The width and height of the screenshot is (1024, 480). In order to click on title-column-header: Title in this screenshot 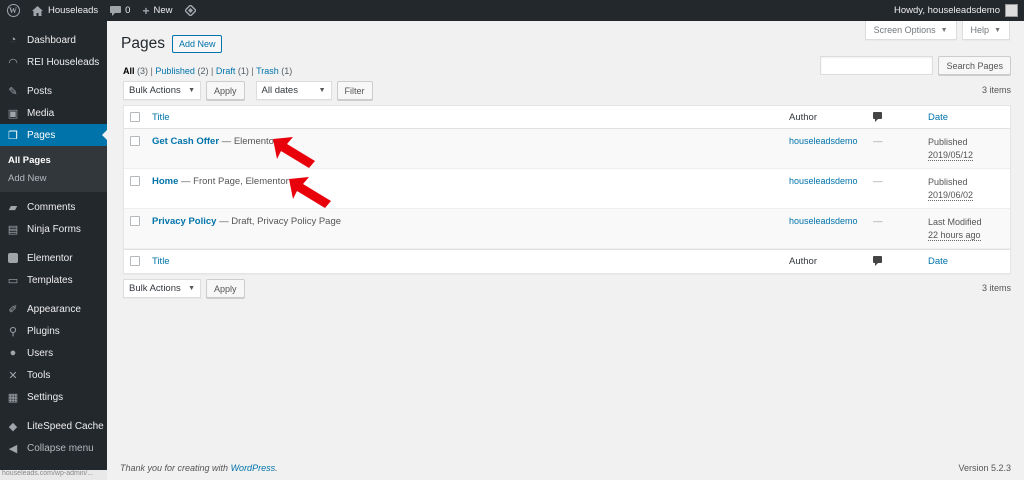, I will do `click(161, 117)`.